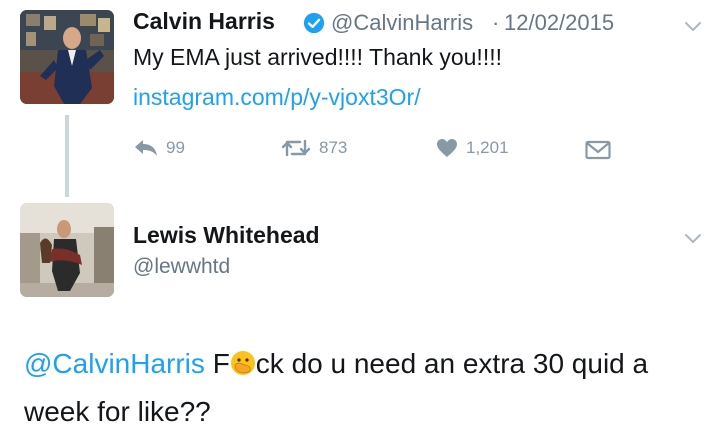 This screenshot has width=718, height=443. What do you see at coordinates (314, 23) in the screenshot?
I see `verified-badge-icon` at bounding box center [314, 23].